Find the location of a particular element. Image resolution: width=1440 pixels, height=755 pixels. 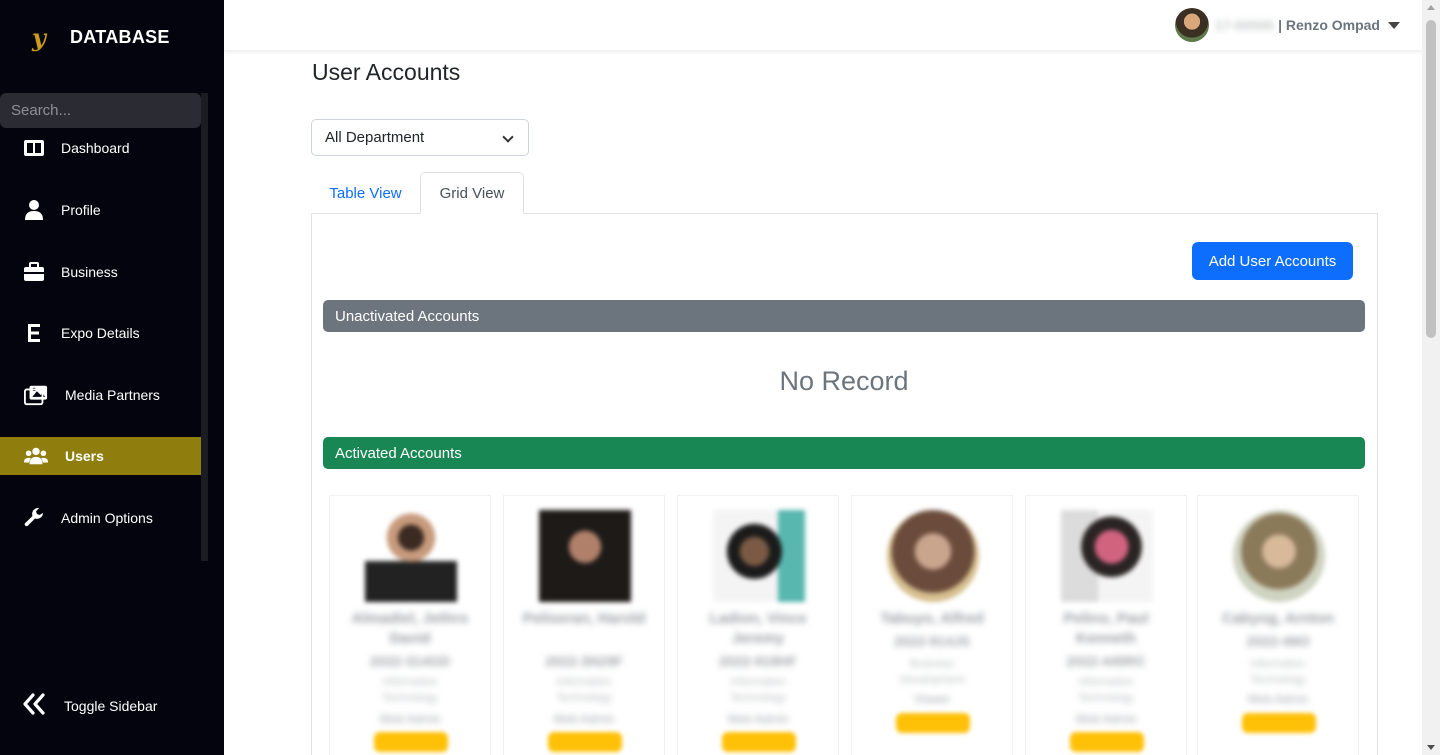

page-scrollbar is located at coordinates (1431, 377).